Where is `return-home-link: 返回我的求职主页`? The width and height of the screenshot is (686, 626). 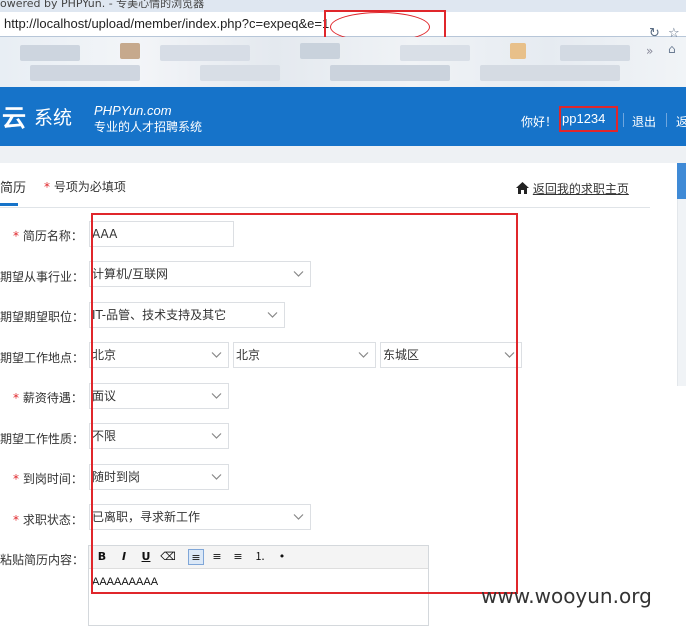 return-home-link: 返回我的求职主页 is located at coordinates (572, 188).